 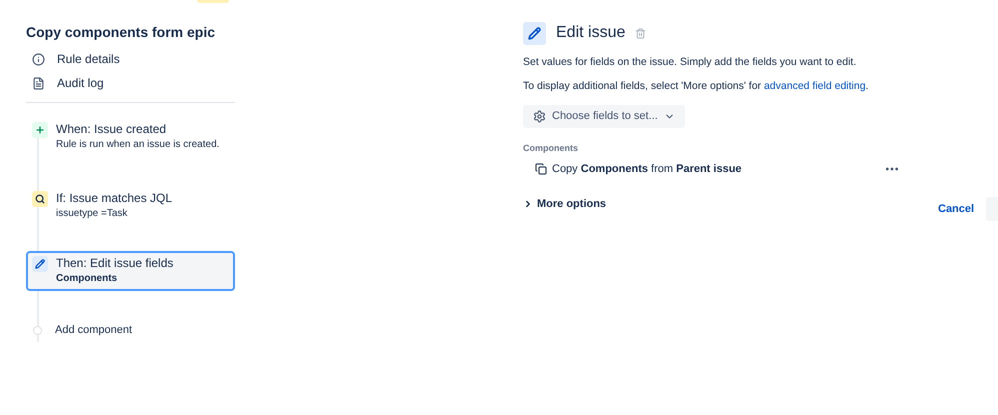 What do you see at coordinates (130, 137) in the screenshot?
I see `rule-step: When: Issue created Rule is run when an issue is created.` at bounding box center [130, 137].